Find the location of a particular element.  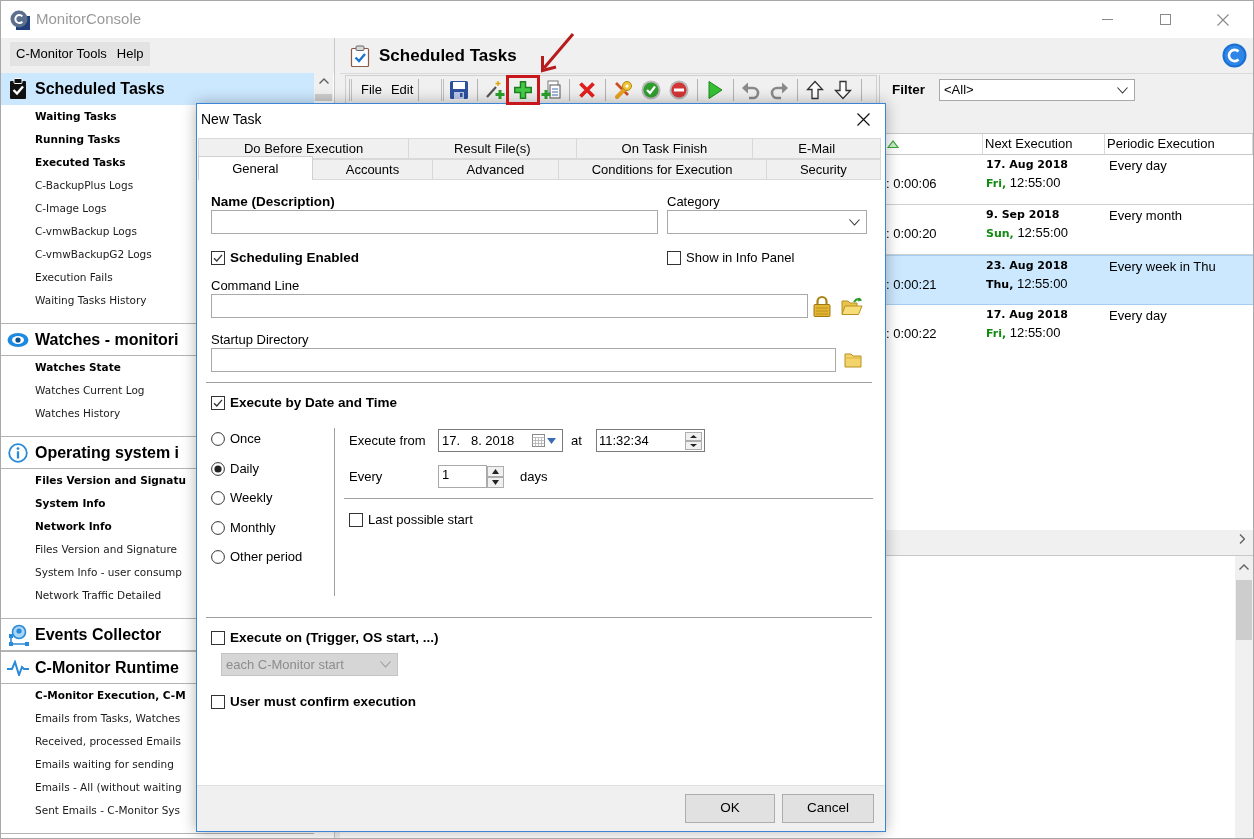

next-date-text: 17. Aug 2018 is located at coordinates (1027, 165).